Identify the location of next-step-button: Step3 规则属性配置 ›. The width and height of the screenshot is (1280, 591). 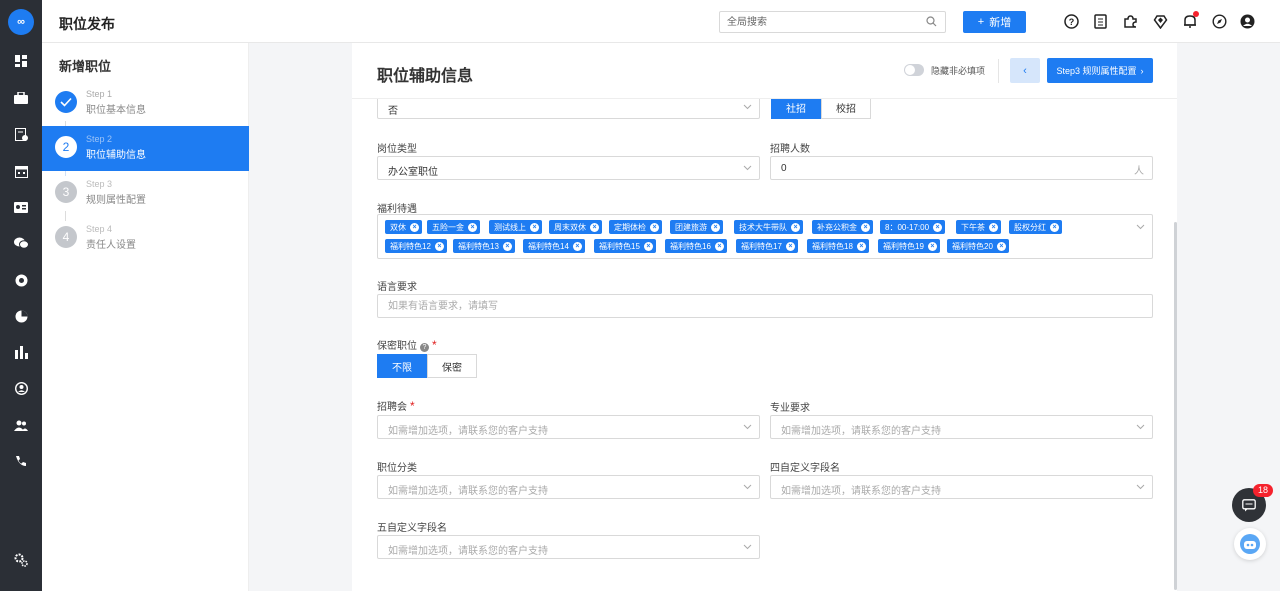
(1100, 70).